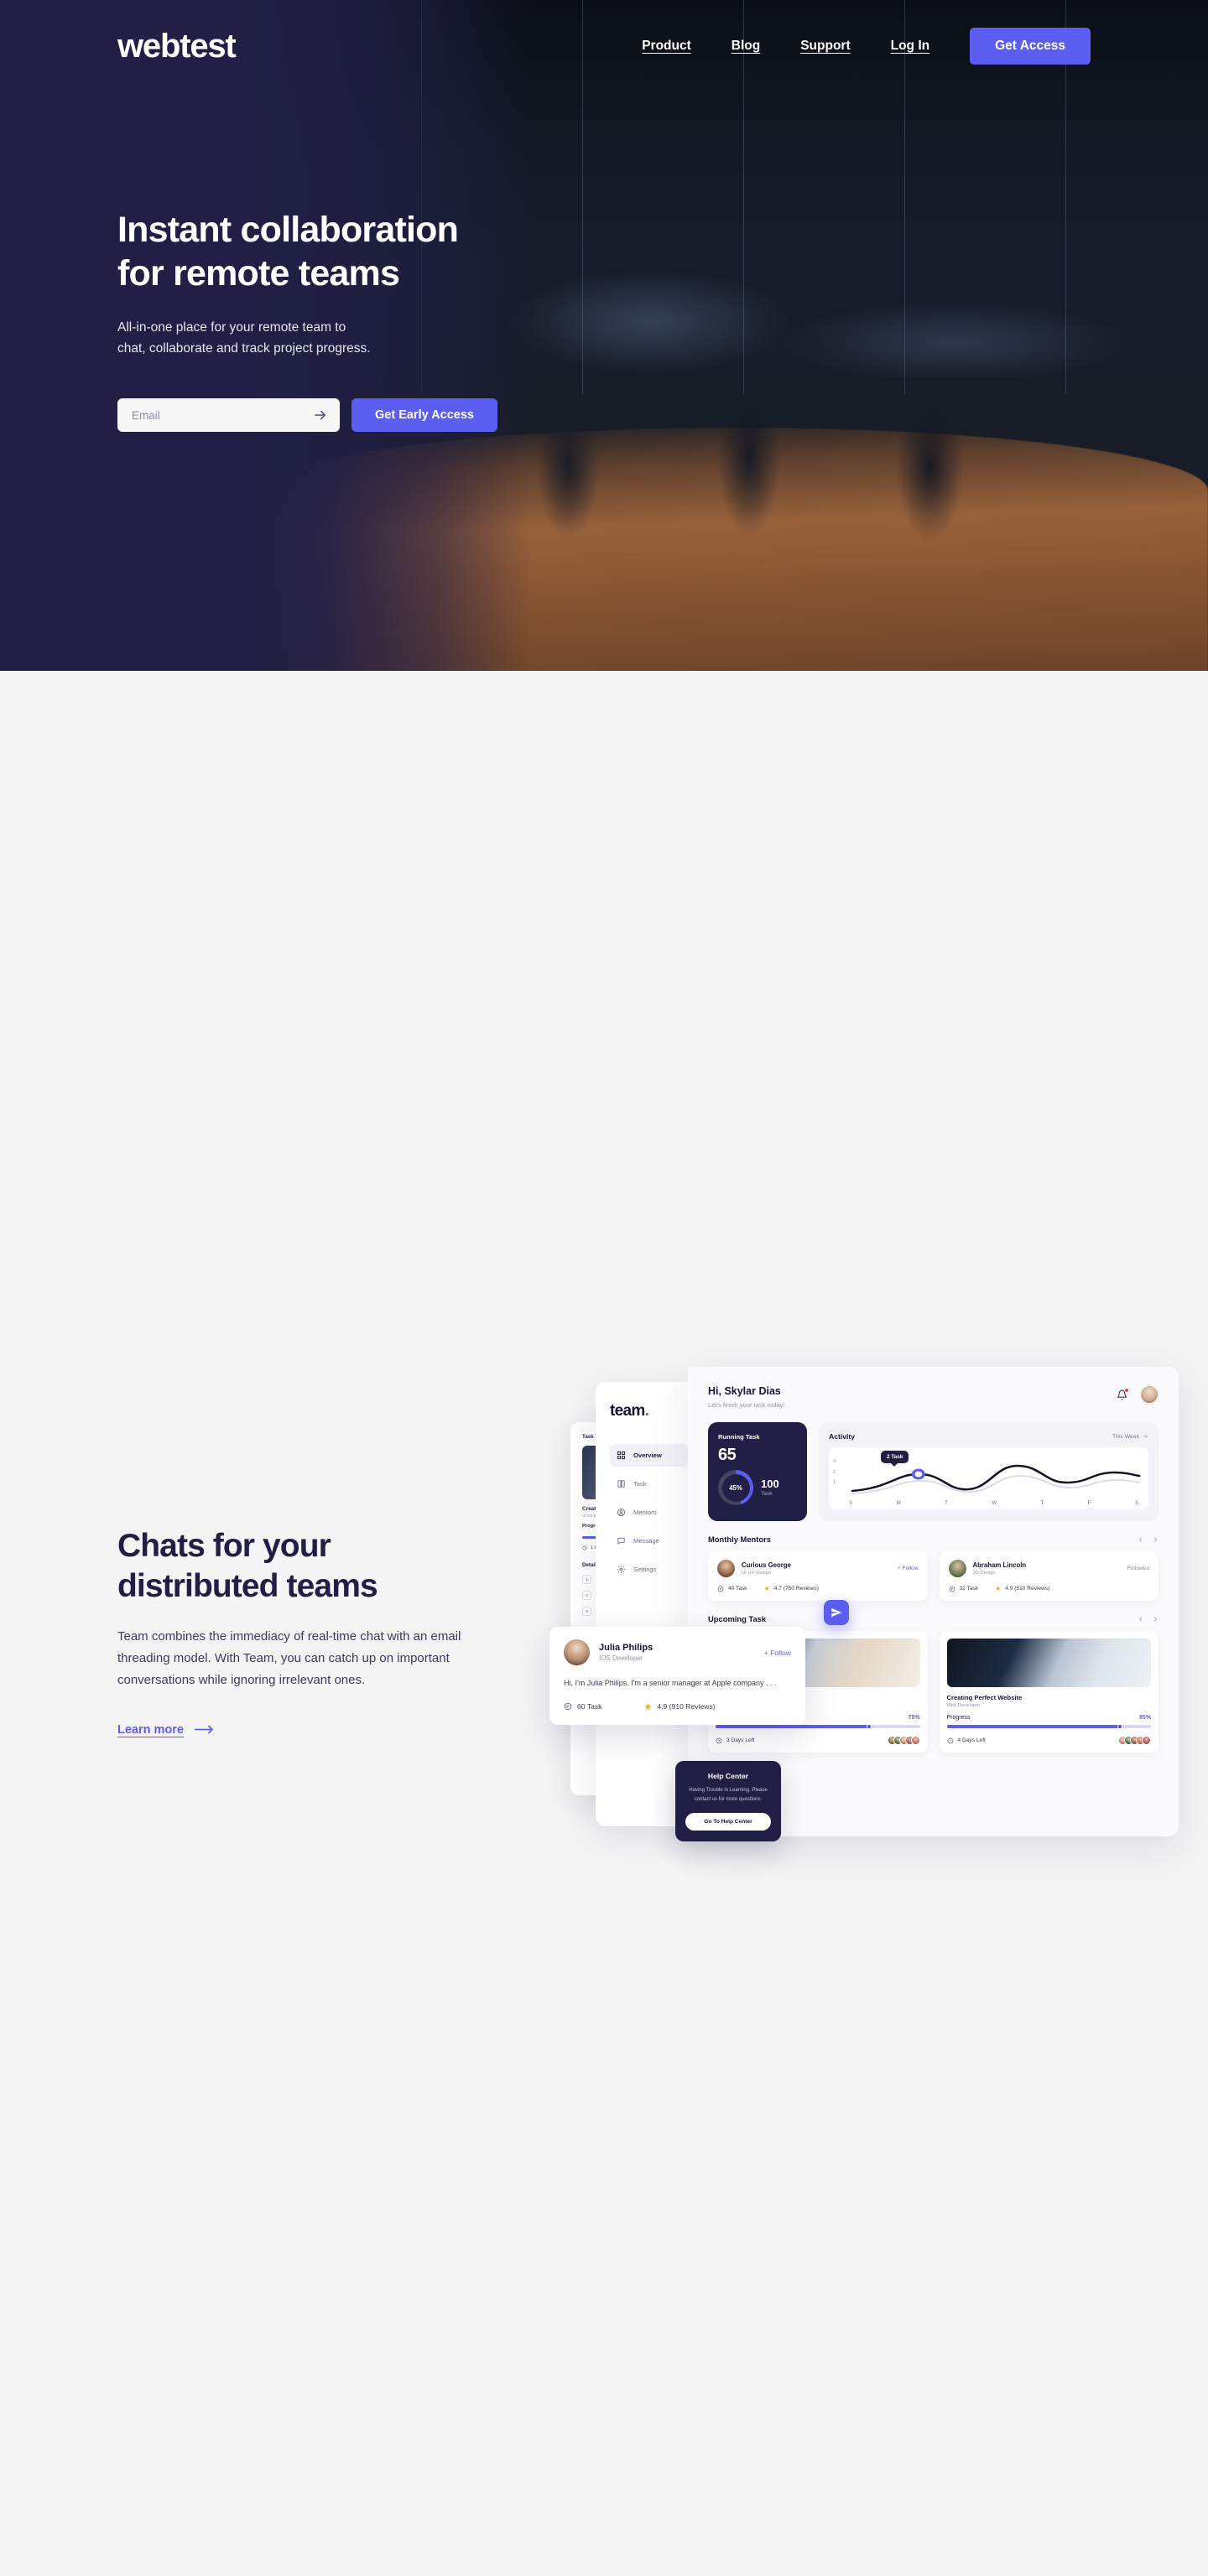 This screenshot has height=2576, width=1208. I want to click on star-icon: ★, so click(648, 1706).